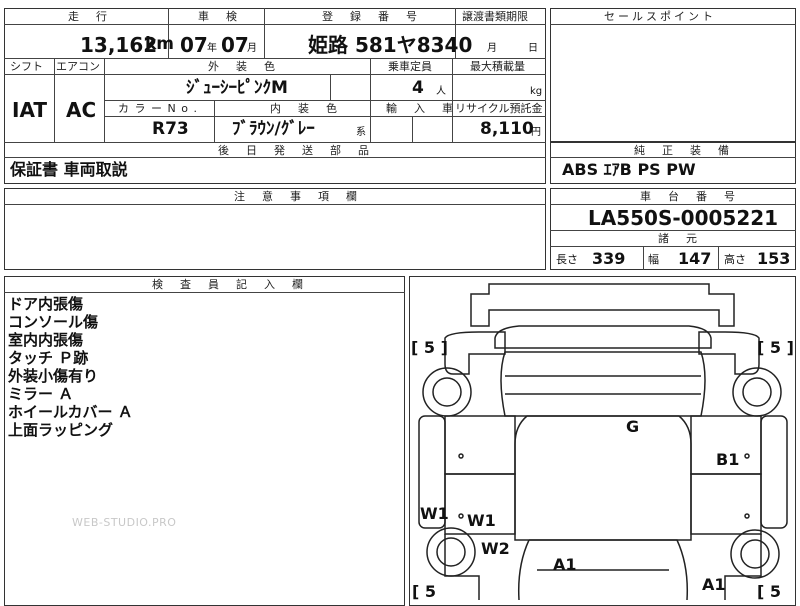  I want to click on grade-mark-top-right: [ 5 ], so click(775, 347).